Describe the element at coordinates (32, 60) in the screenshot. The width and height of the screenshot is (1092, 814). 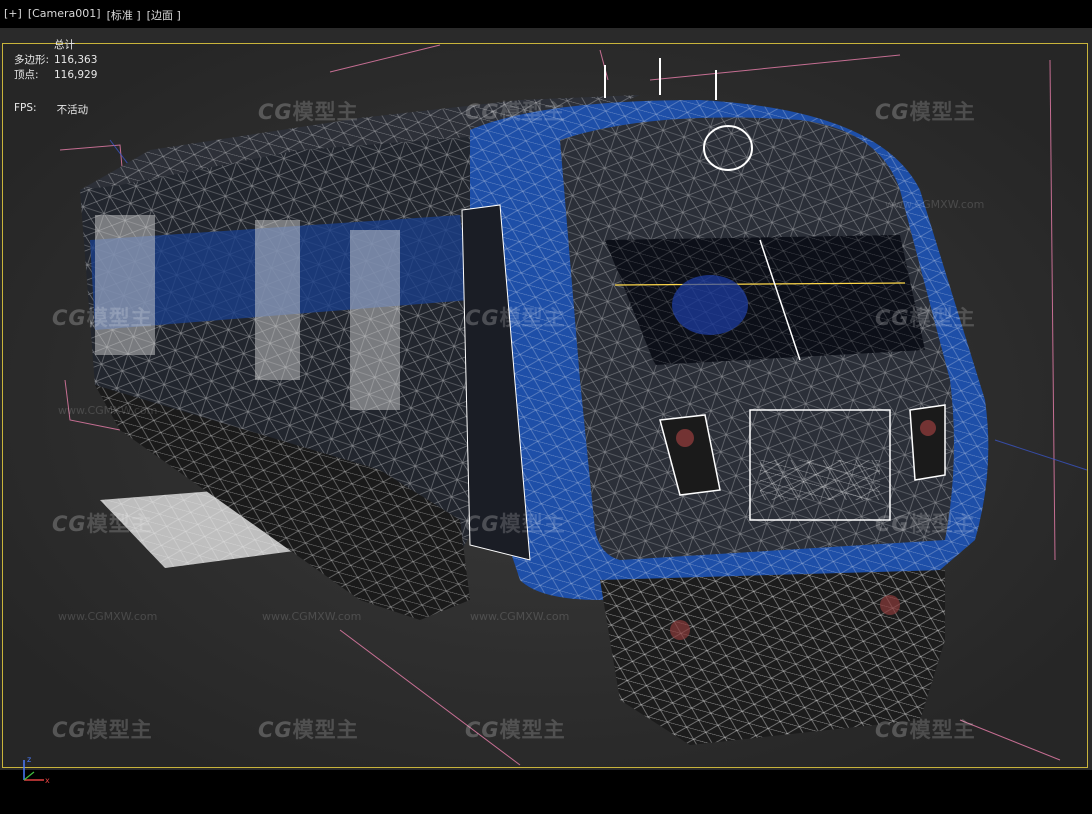
I see `polygons-label: 多边形:` at that location.